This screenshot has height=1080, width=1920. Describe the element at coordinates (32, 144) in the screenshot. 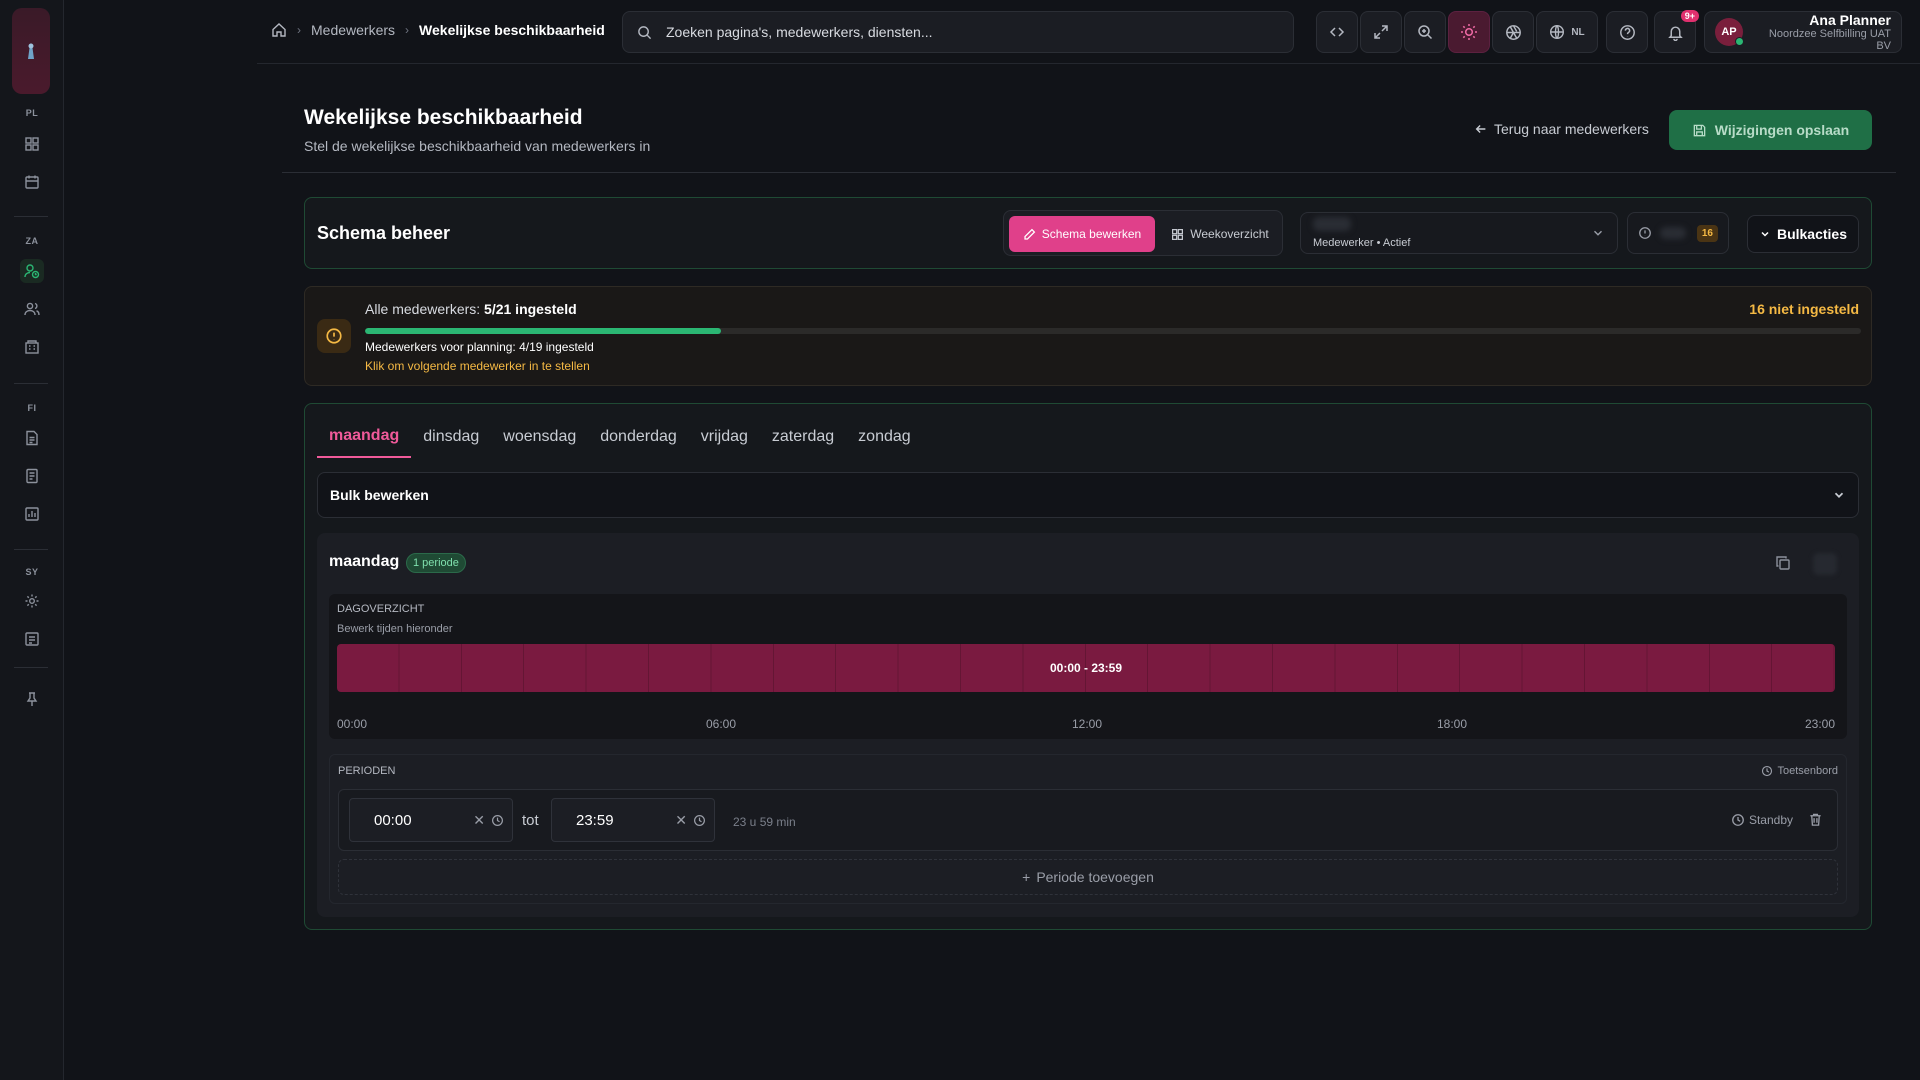

I see `dashboard-icon` at that location.